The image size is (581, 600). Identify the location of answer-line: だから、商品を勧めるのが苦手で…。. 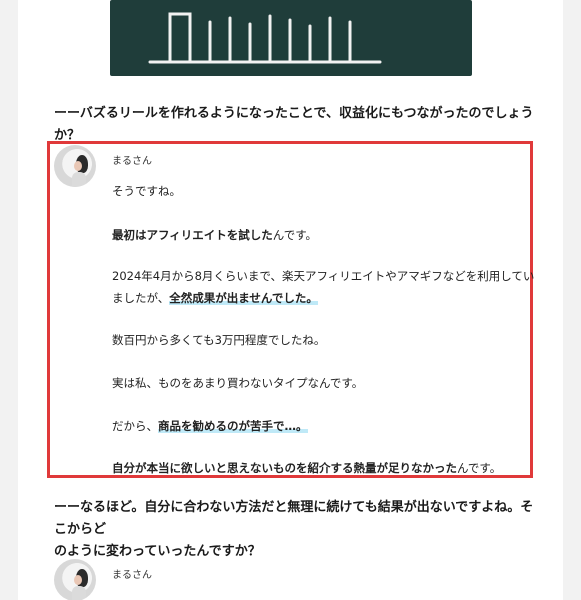
(210, 426).